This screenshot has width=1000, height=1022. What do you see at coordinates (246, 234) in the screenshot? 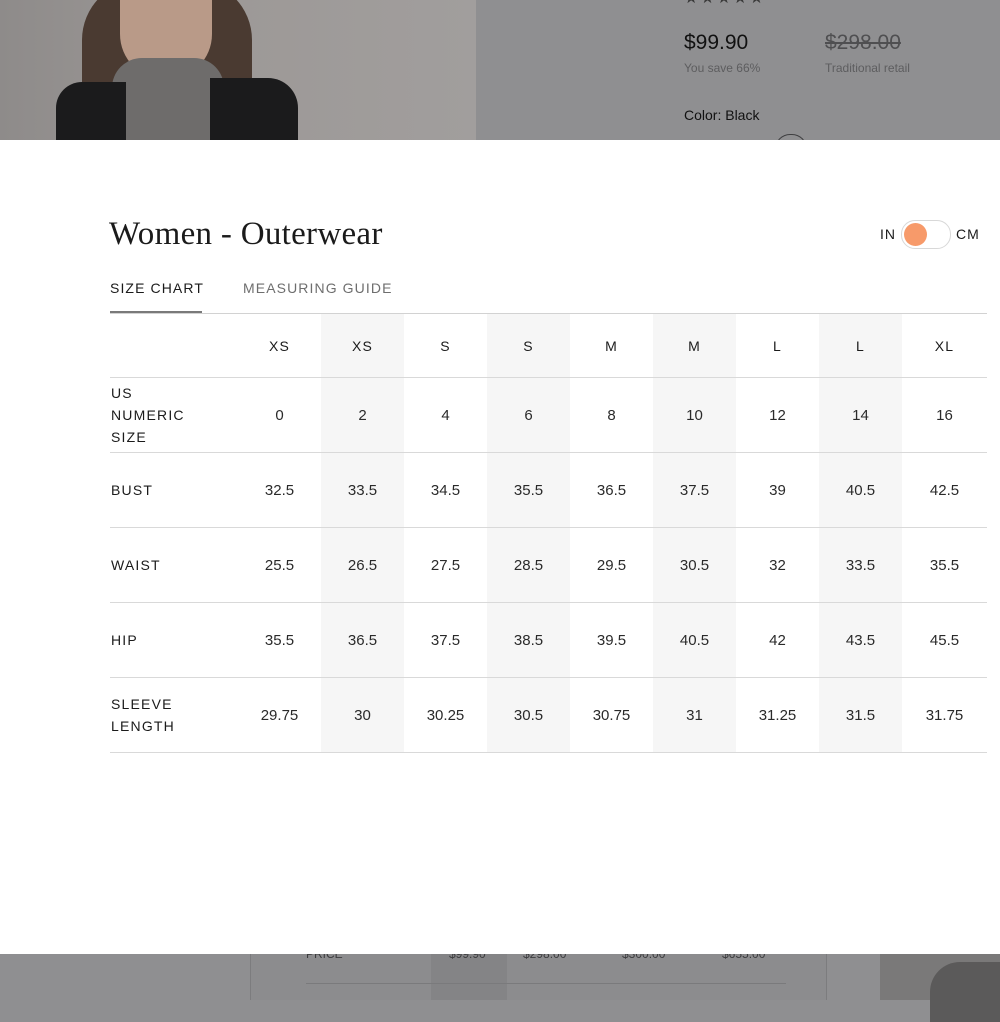
I see `modal-title: Women - Outerwear` at bounding box center [246, 234].